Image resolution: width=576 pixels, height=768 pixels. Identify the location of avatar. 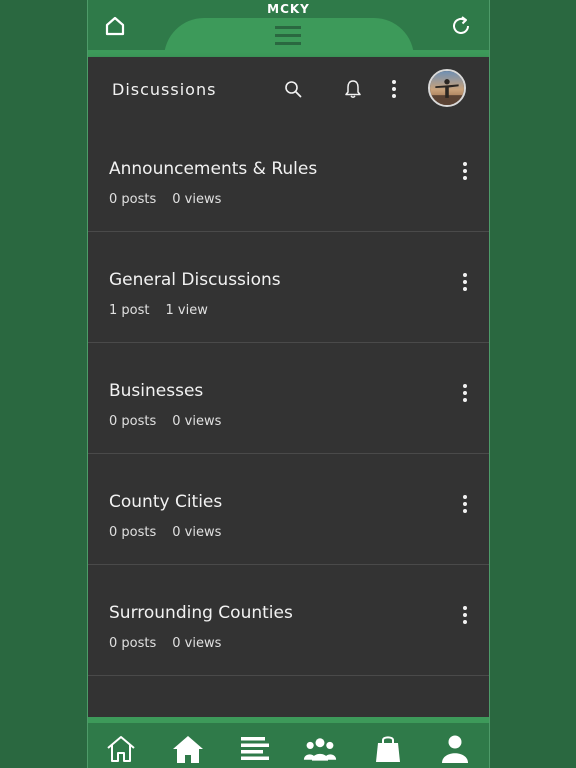
(447, 88).